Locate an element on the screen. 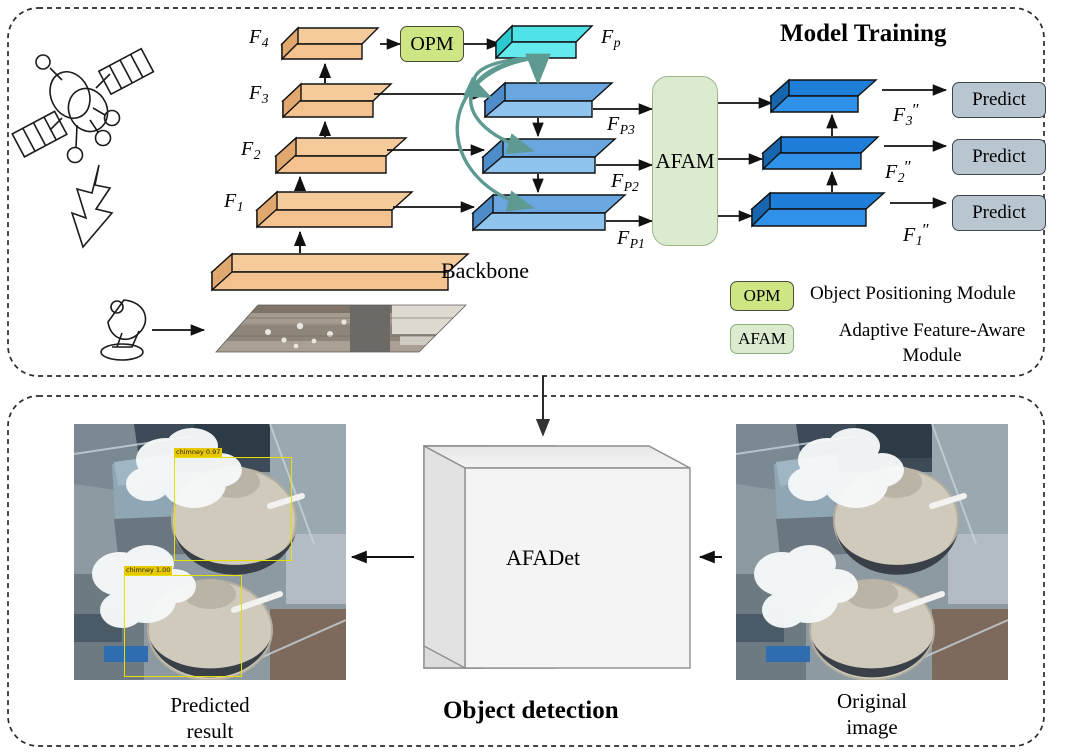 This screenshot has height=754, width=1080. label-F2-double-prime: F2″ is located at coordinates (898, 171).